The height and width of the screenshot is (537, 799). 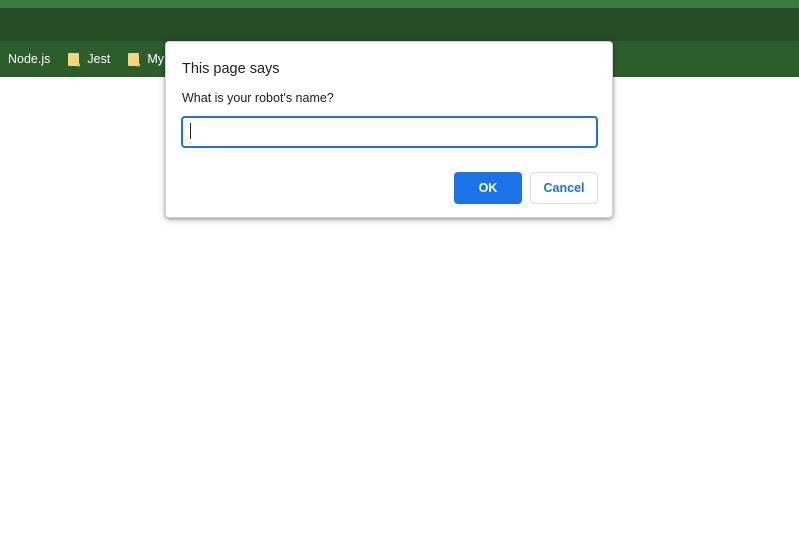 I want to click on text-caret, so click(x=190, y=131).